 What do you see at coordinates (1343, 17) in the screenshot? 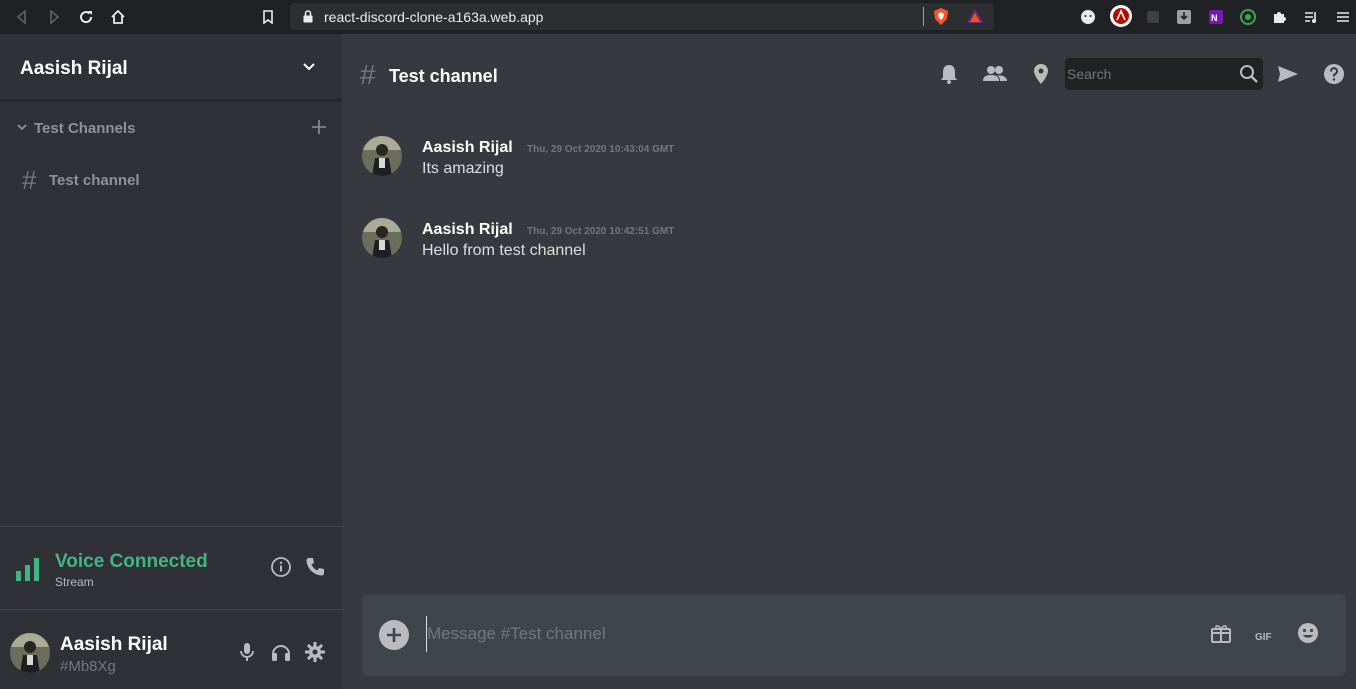
I see `browser-menu-icon` at bounding box center [1343, 17].